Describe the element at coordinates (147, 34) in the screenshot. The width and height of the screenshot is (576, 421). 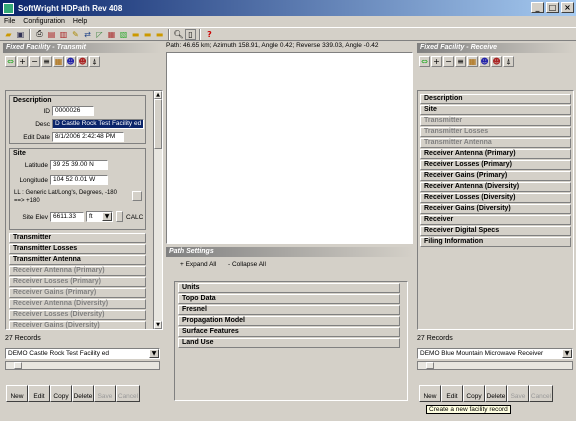
I see `folder-2-icon: ▬` at that location.